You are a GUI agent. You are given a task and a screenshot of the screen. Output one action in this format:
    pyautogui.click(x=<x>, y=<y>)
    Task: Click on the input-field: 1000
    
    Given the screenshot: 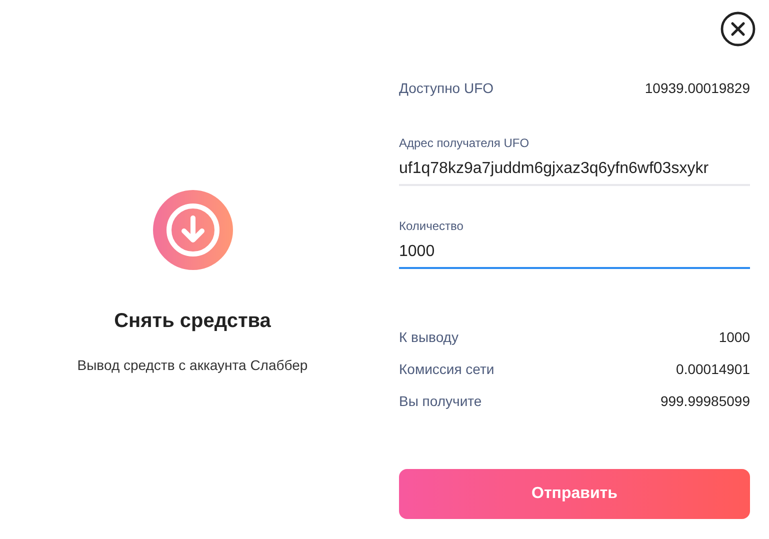 What is the action you would take?
    pyautogui.click(x=574, y=253)
    